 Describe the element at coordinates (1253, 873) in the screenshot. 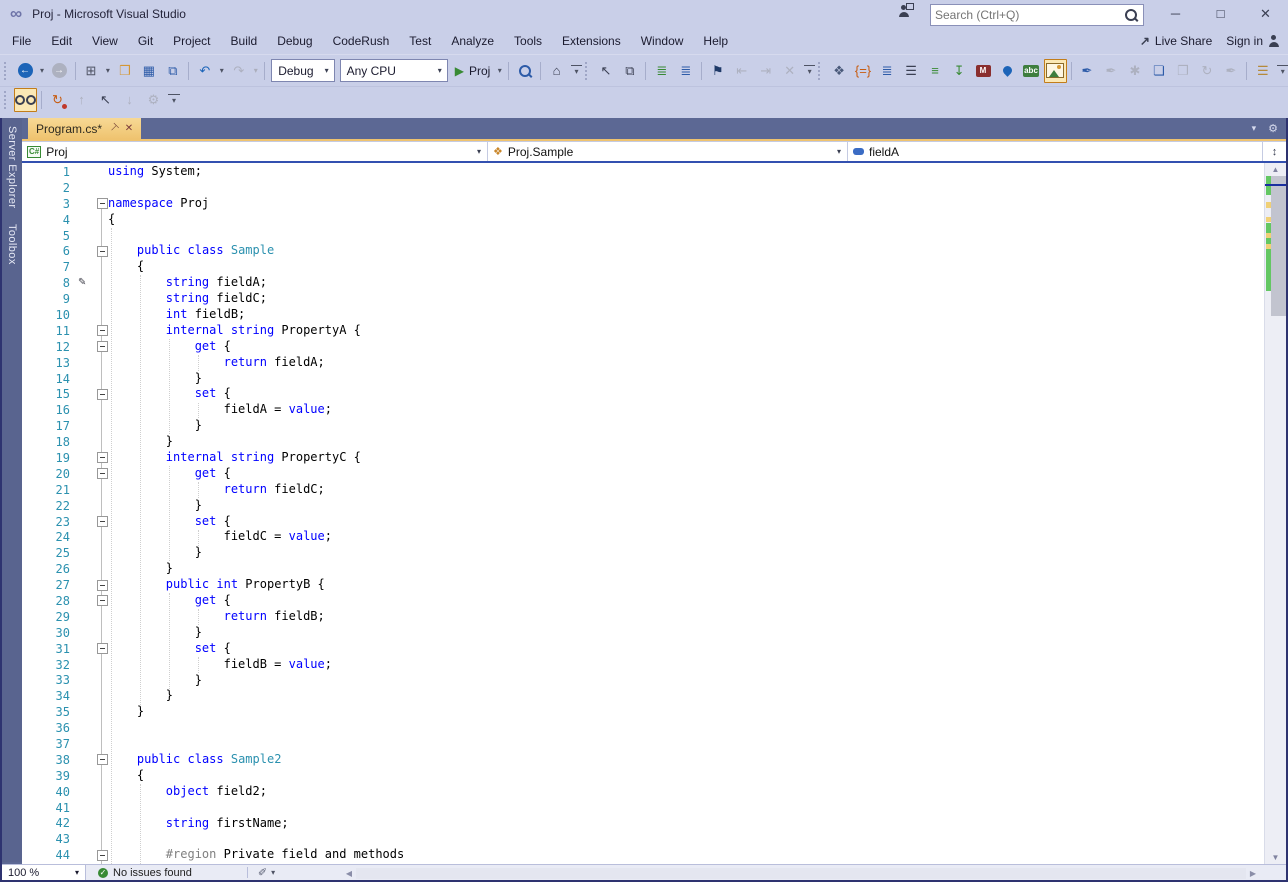

I see `scroll-right-arrow-icon: ▶` at that location.